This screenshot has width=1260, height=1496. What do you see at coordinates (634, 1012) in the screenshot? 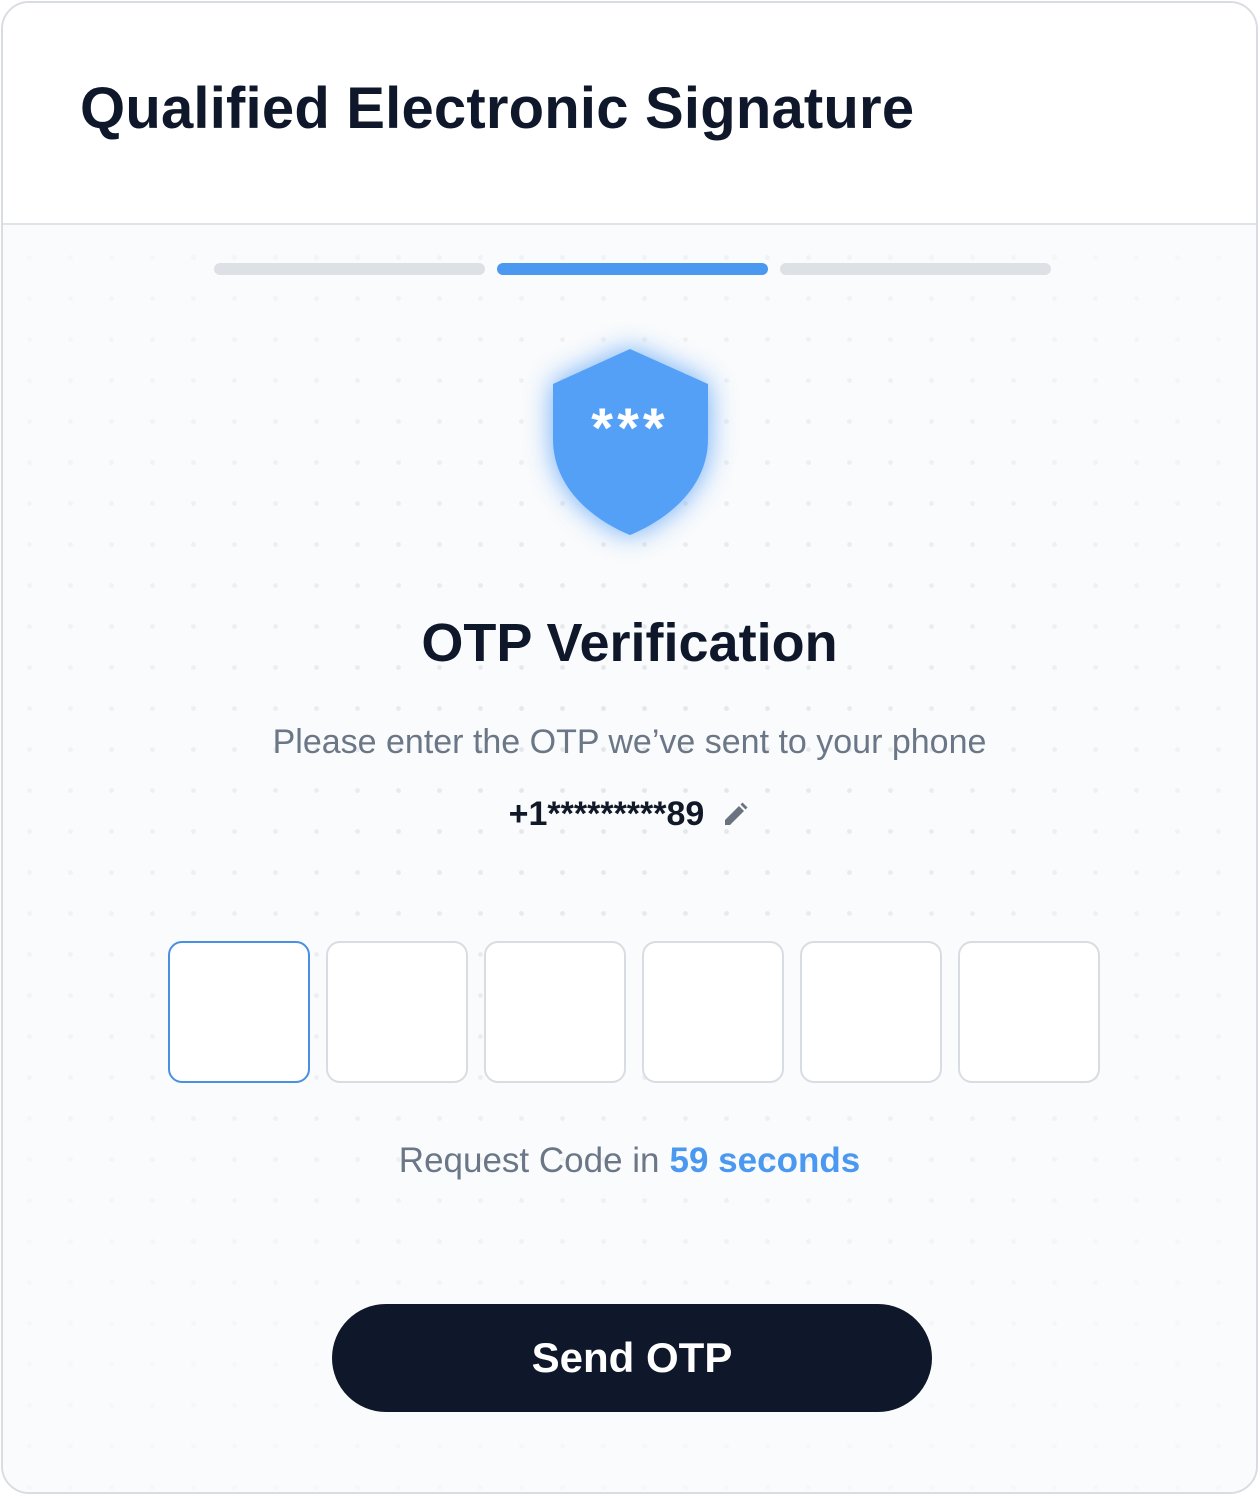
I see `otp-inputs` at bounding box center [634, 1012].